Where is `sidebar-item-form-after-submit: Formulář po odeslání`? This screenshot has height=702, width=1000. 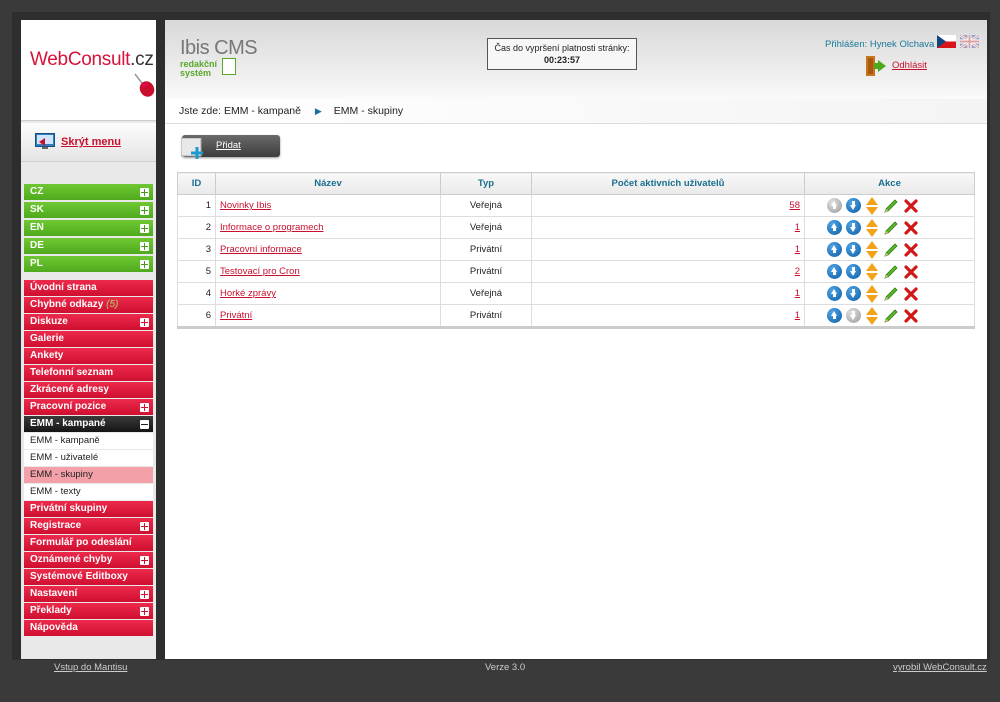
sidebar-item-form-after-submit: Formulář po odeslání is located at coordinates (88, 543).